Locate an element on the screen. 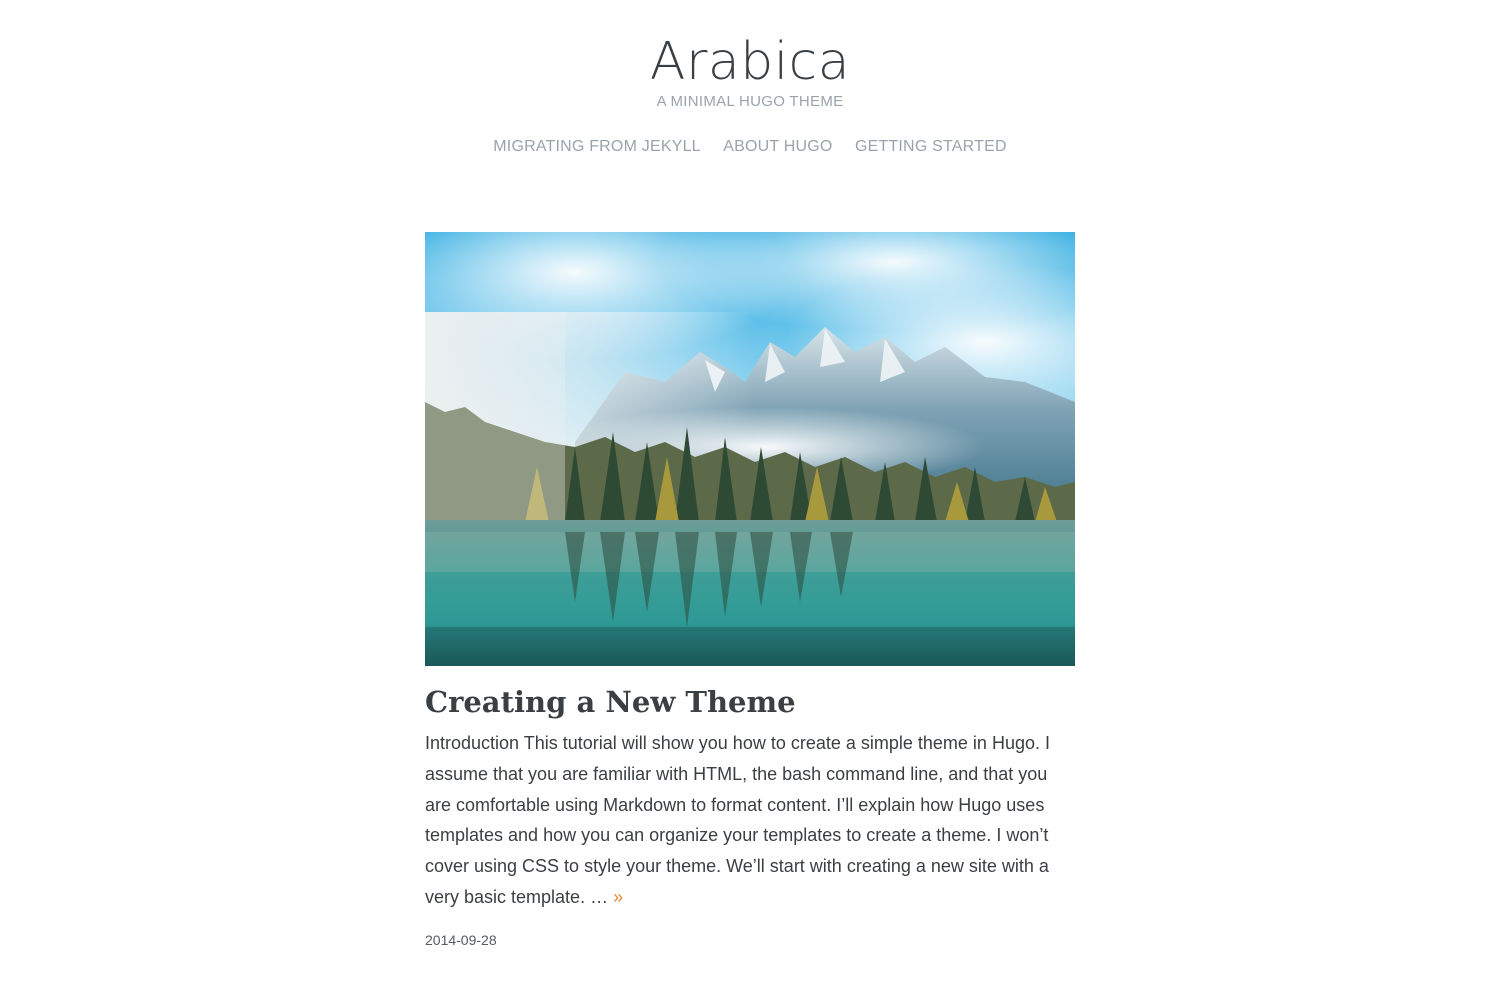 The width and height of the screenshot is (1500, 1000). site-tagline: A MINIMAL HUGO THEME is located at coordinates (750, 101).